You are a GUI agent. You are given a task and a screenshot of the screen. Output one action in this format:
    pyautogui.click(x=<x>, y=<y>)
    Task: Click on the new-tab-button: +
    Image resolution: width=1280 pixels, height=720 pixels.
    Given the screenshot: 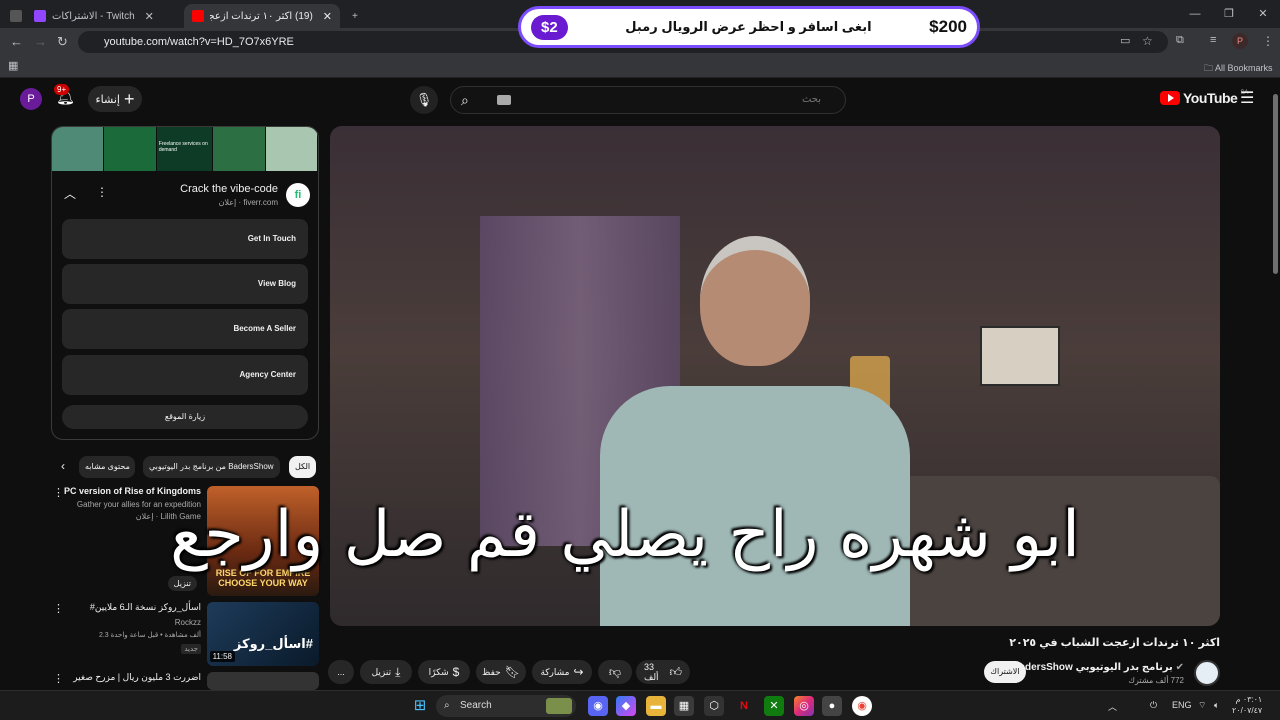 What is the action you would take?
    pyautogui.click(x=355, y=16)
    